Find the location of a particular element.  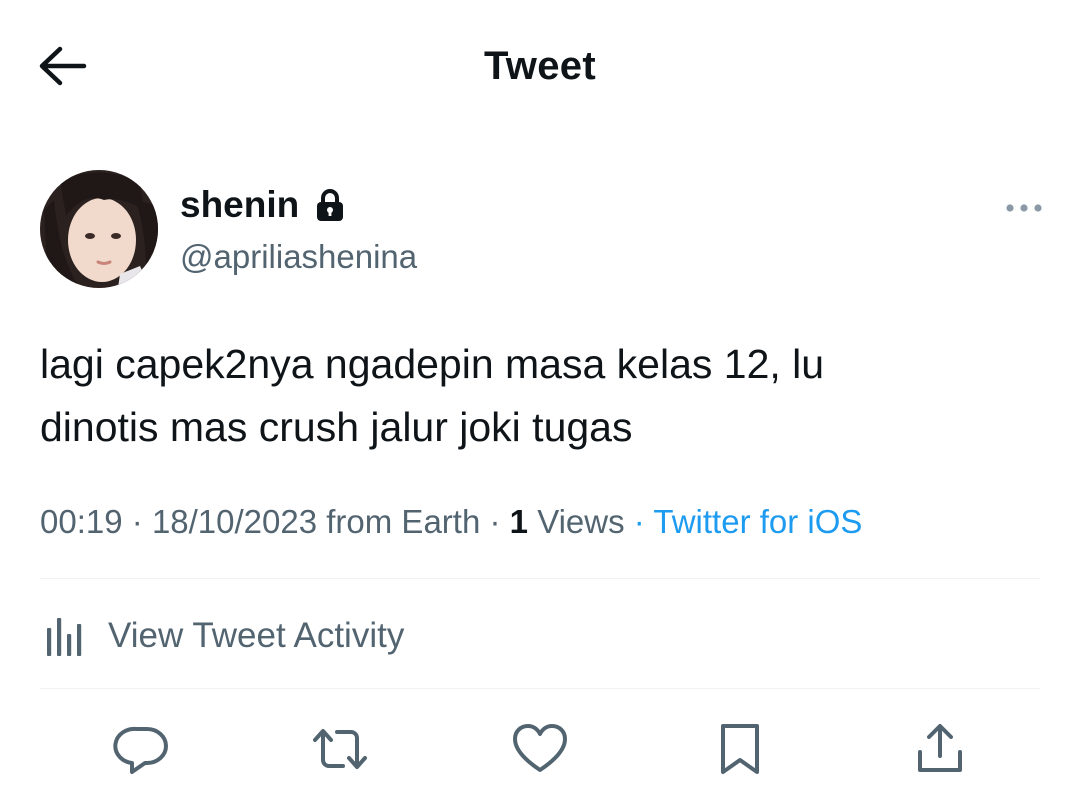

heart-icon is located at coordinates (540, 748).